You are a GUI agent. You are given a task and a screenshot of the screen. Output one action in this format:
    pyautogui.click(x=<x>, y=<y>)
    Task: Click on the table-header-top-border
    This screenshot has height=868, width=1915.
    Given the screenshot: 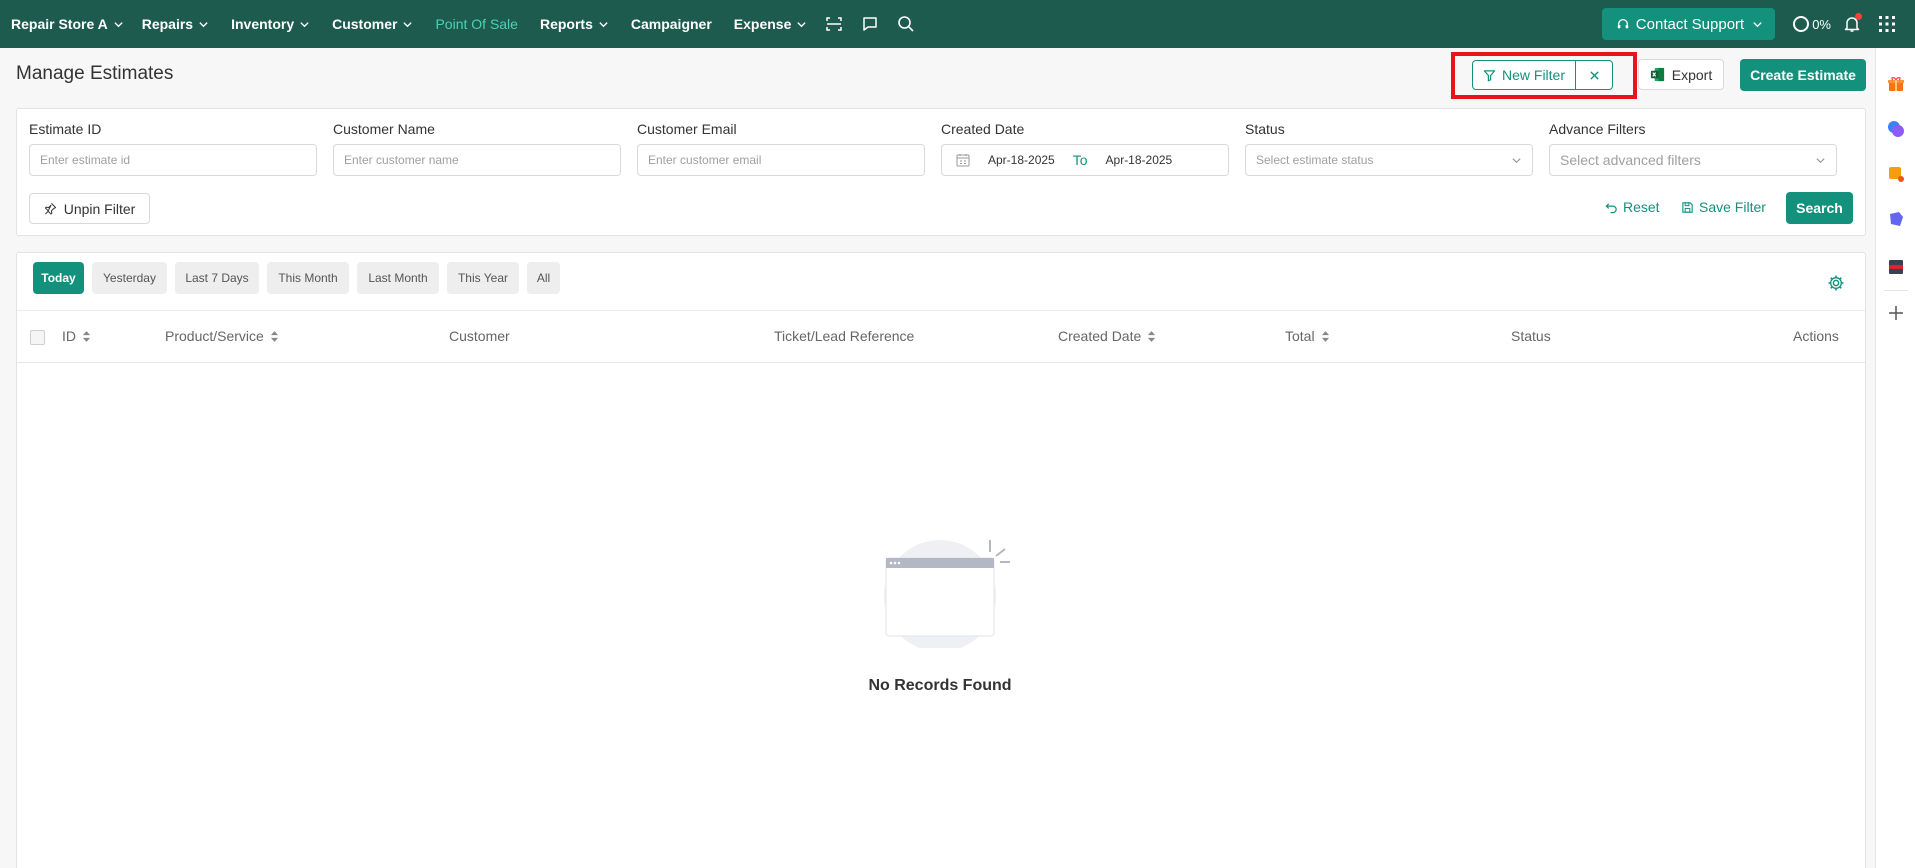 What is the action you would take?
    pyautogui.click(x=941, y=310)
    